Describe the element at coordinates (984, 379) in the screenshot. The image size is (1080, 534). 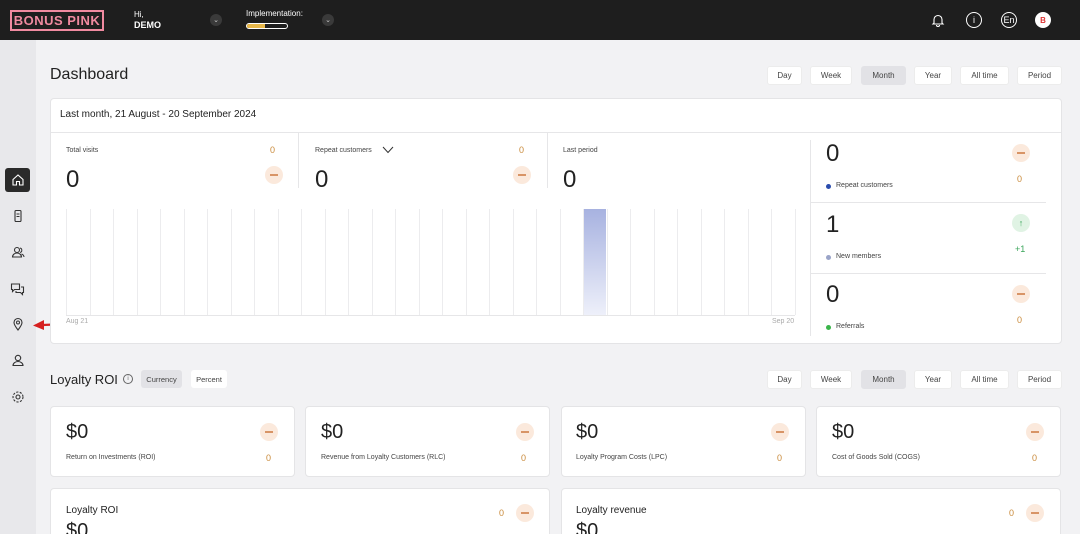
I see `roi-period-all-time-button: All time` at that location.